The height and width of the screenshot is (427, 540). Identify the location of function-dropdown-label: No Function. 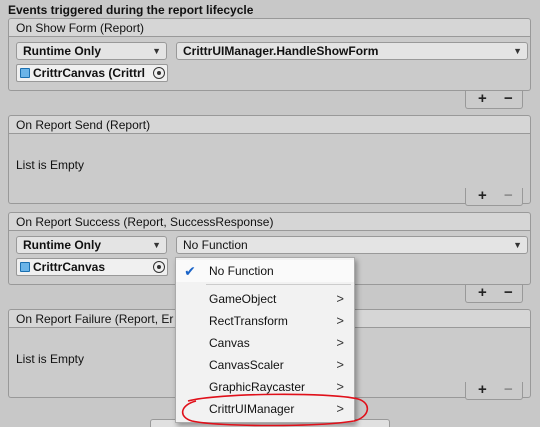
(215, 245).